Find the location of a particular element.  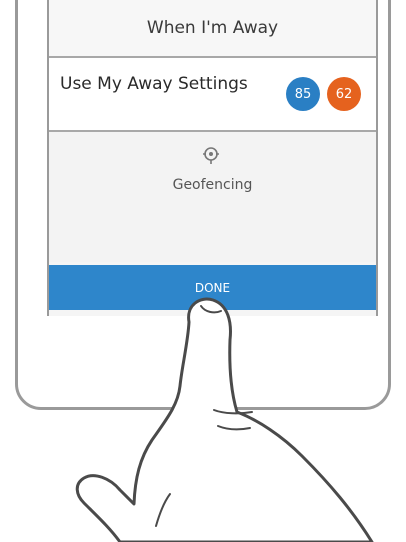

cool-setpoint-badge: 85 is located at coordinates (303, 94).